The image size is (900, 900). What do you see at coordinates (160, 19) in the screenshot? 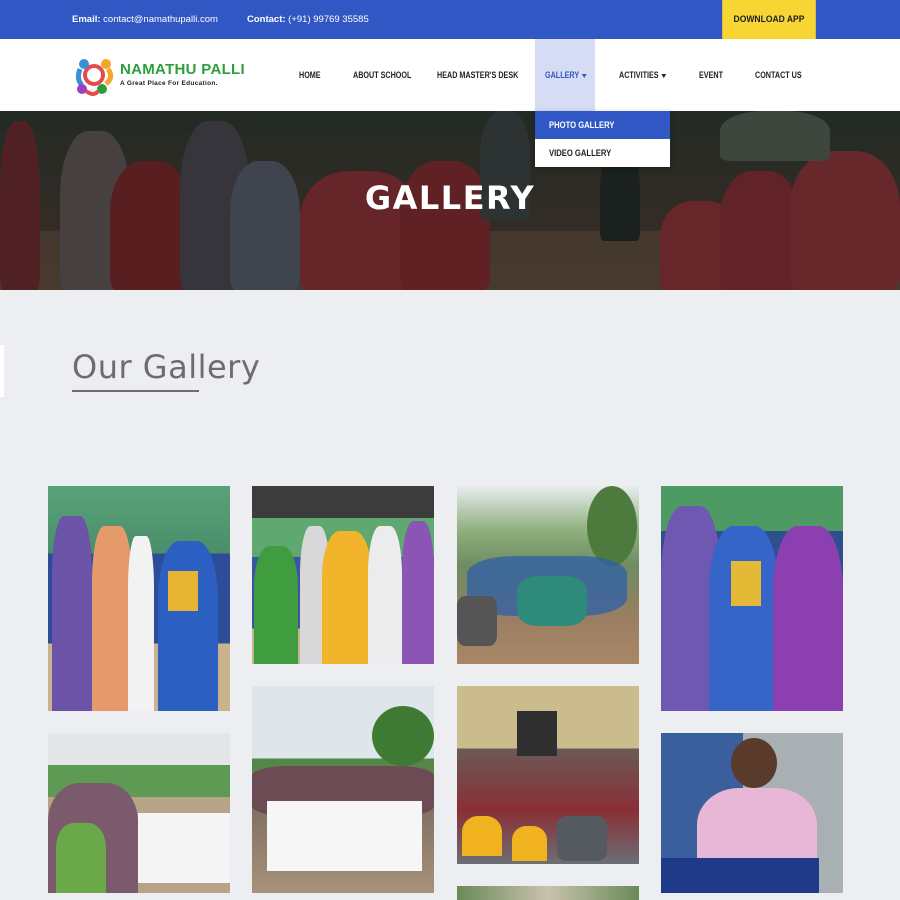
I see `email-link: contact@namathupalli.com` at bounding box center [160, 19].